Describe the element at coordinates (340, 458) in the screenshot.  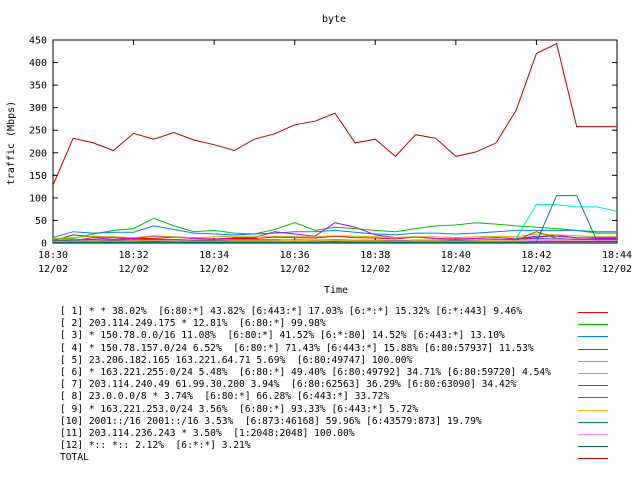
I see `legend-entry: TOTAL` at that location.